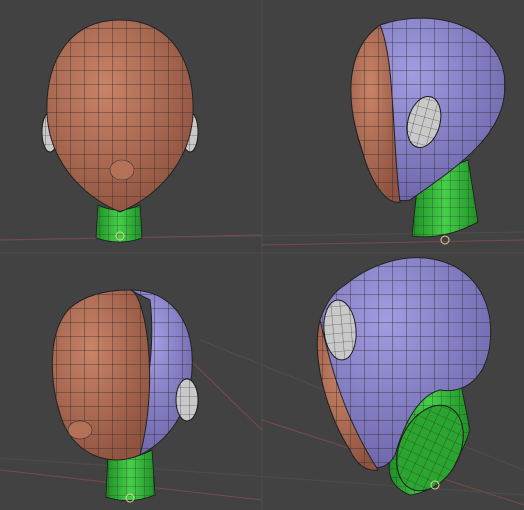  I want to click on three-quarter-back-view, so click(428, 131).